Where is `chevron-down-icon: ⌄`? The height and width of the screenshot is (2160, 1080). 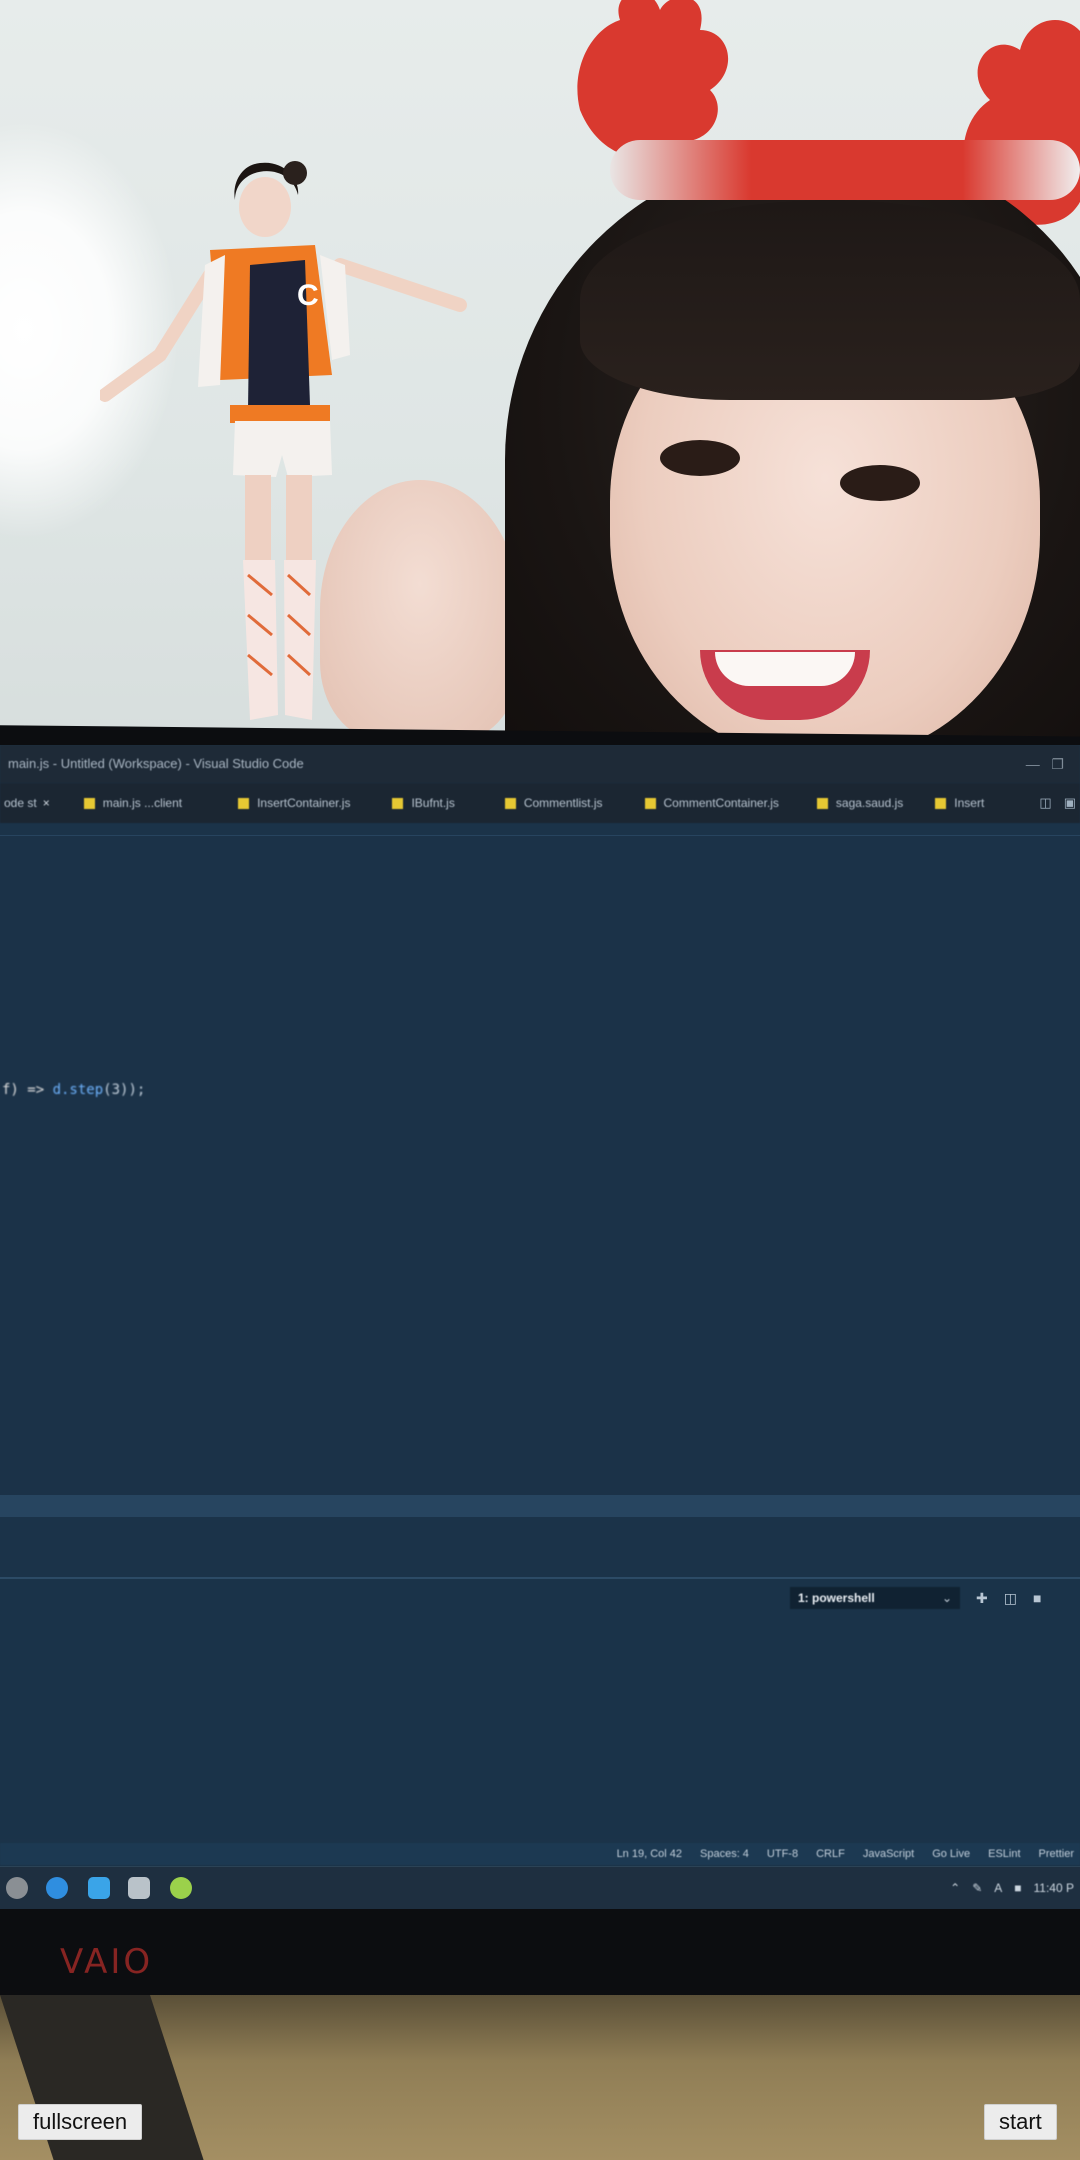 chevron-down-icon: ⌄ is located at coordinates (946, 1598).